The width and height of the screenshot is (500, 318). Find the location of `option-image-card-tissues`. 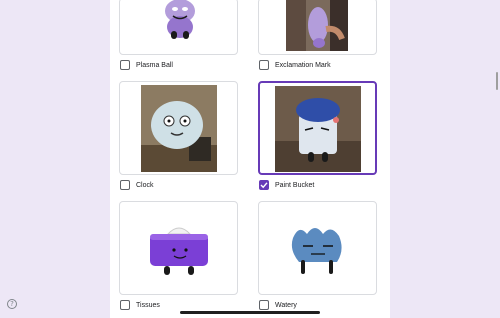

option-image-card-tissues is located at coordinates (178, 248).